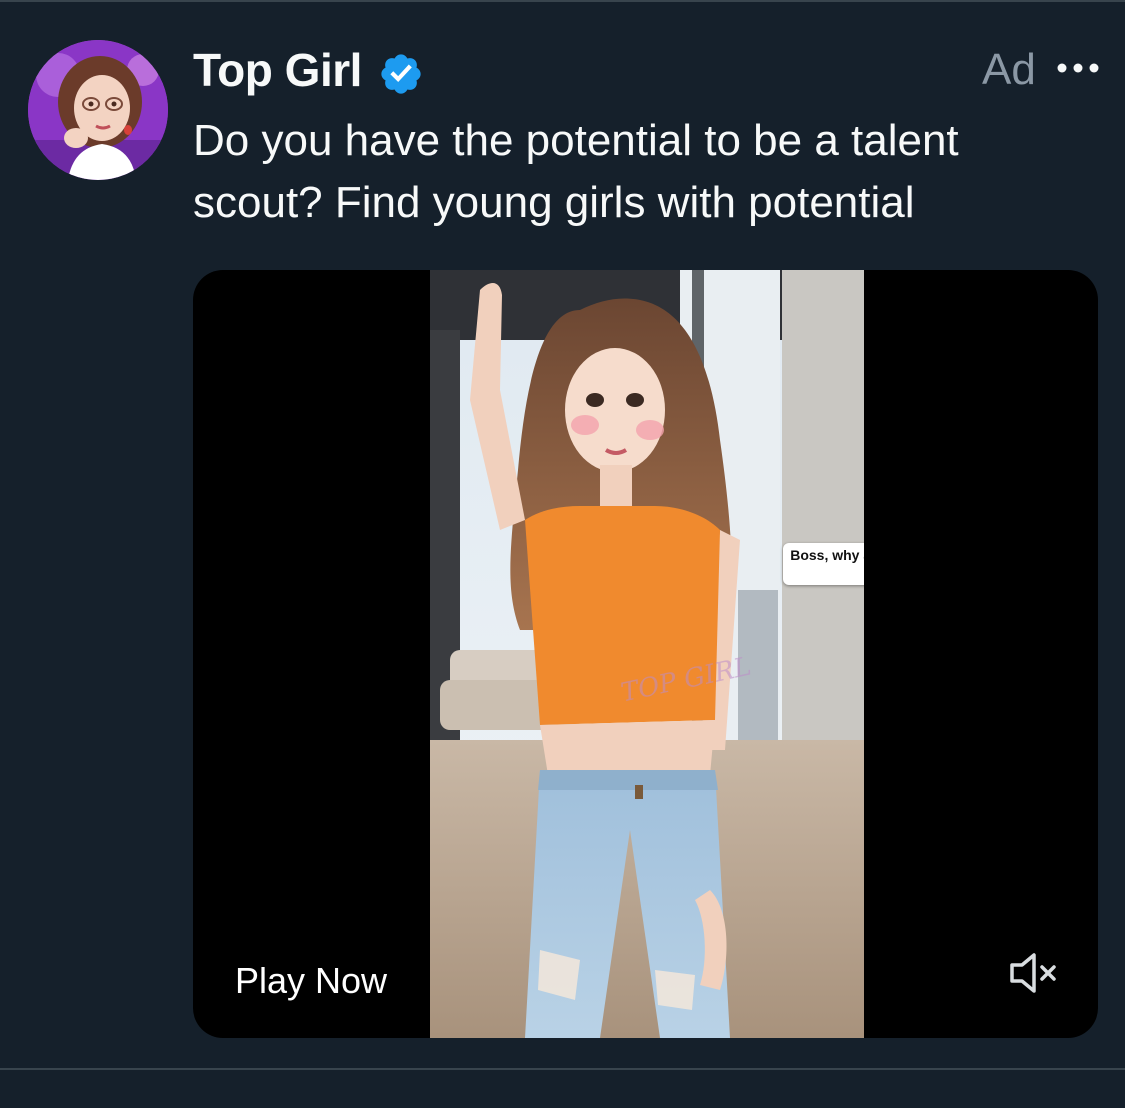  What do you see at coordinates (1078, 68) in the screenshot?
I see `more-options-icon` at bounding box center [1078, 68].